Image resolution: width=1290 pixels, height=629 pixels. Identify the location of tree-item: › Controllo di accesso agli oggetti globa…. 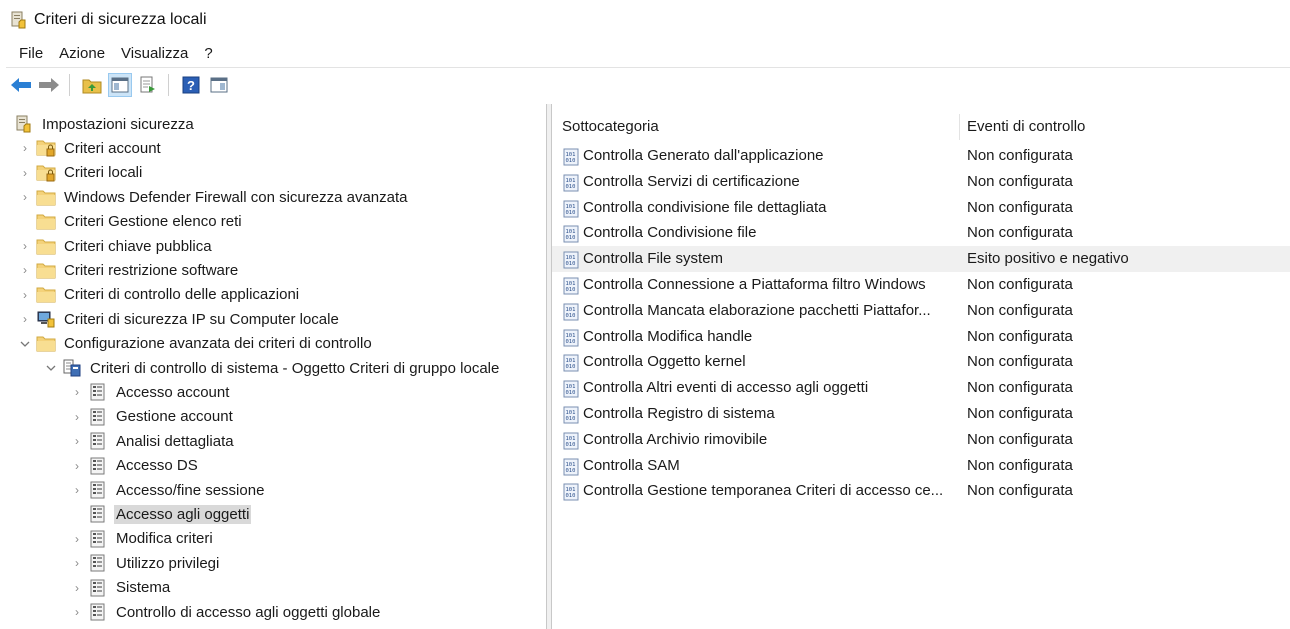
(226, 612).